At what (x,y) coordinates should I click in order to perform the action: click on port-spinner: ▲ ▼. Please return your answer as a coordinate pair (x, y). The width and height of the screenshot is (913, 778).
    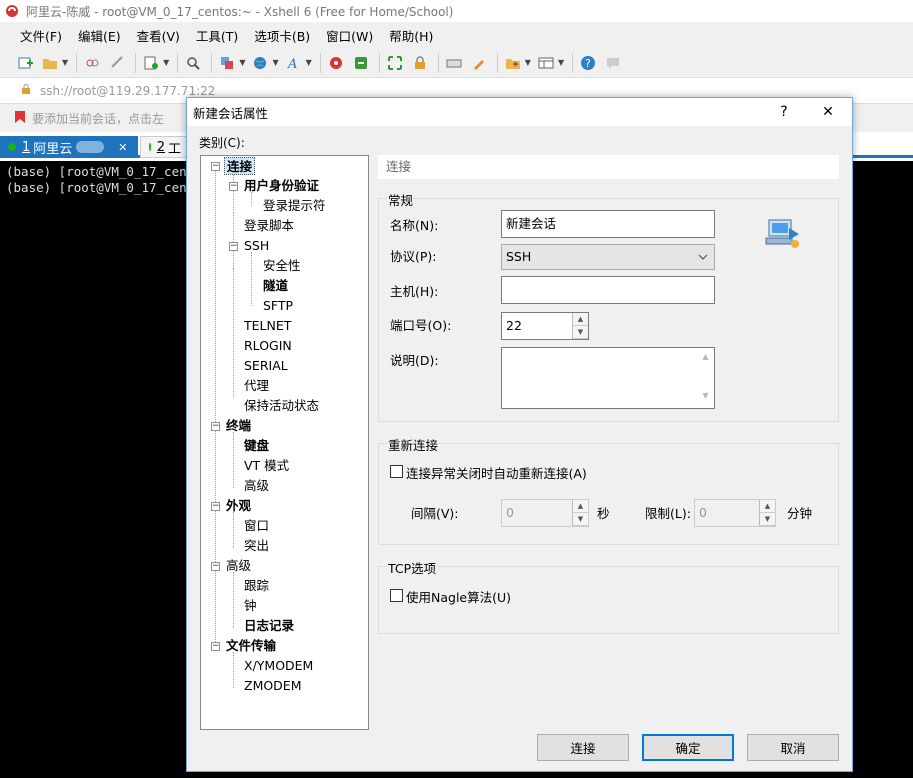
    Looking at the image, I should click on (580, 326).